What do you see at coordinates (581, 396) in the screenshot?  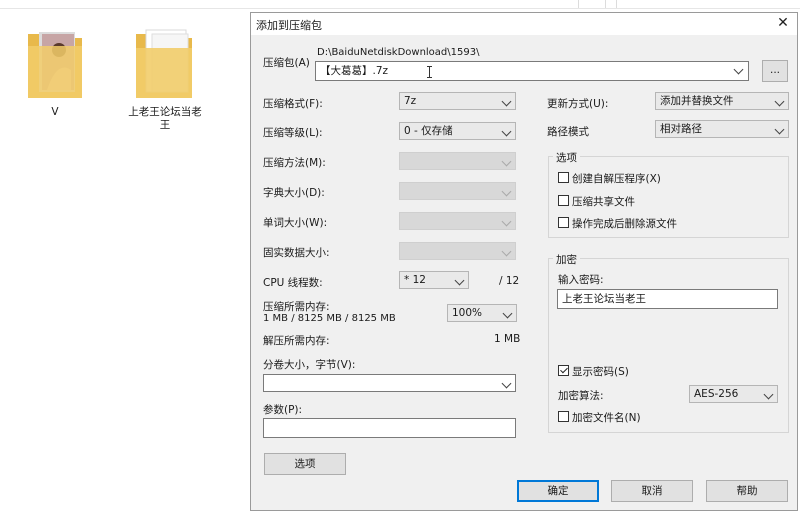 I see `algo-label: 加密算法:` at bounding box center [581, 396].